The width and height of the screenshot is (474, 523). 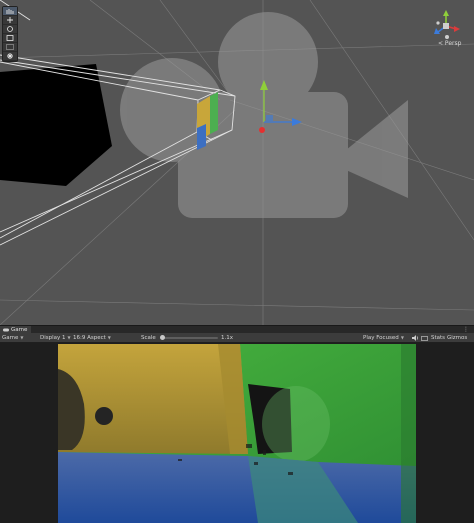 I want to click on game-view-tab-bar: Game ⋮, so click(x=237, y=329).